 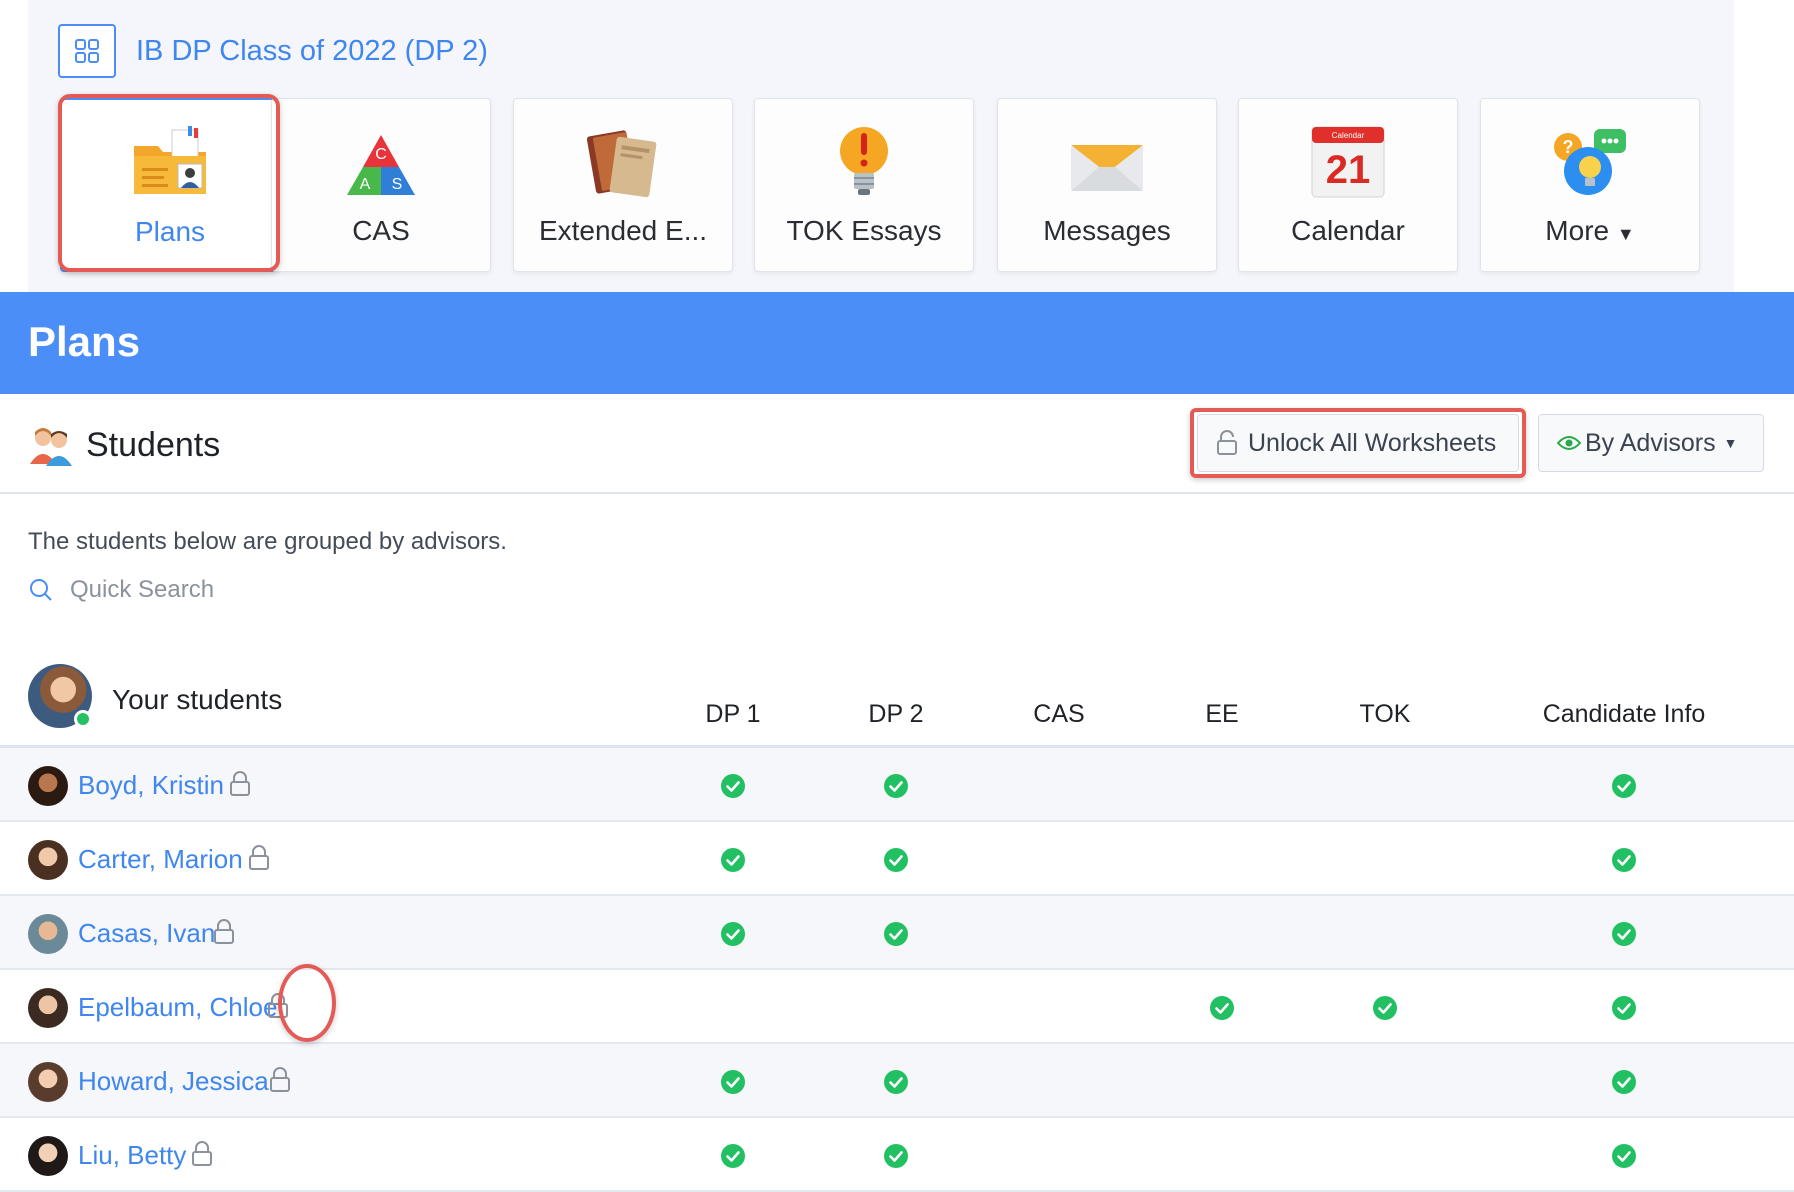 What do you see at coordinates (1107, 168) in the screenshot?
I see `messages-envelope-icon` at bounding box center [1107, 168].